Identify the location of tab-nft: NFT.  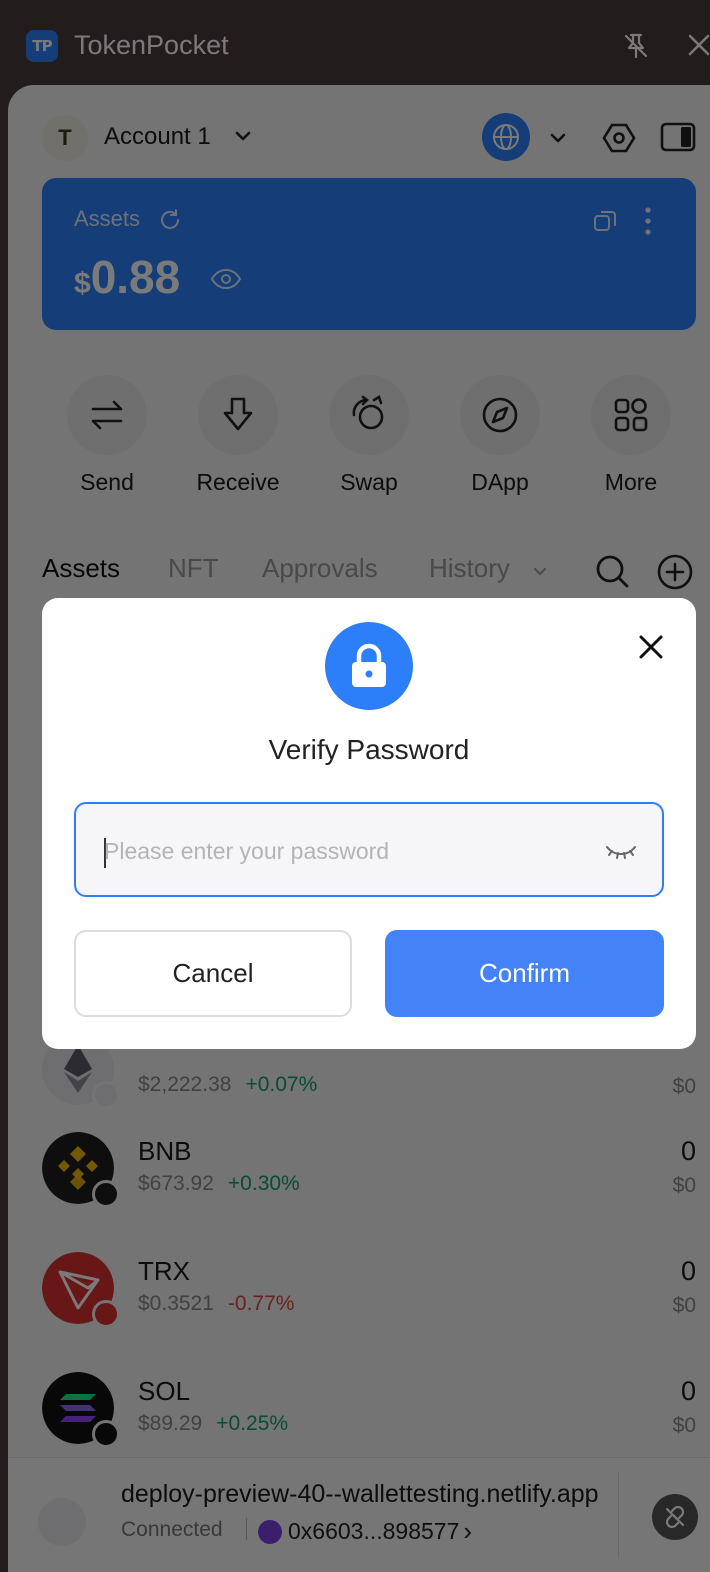
(193, 568).